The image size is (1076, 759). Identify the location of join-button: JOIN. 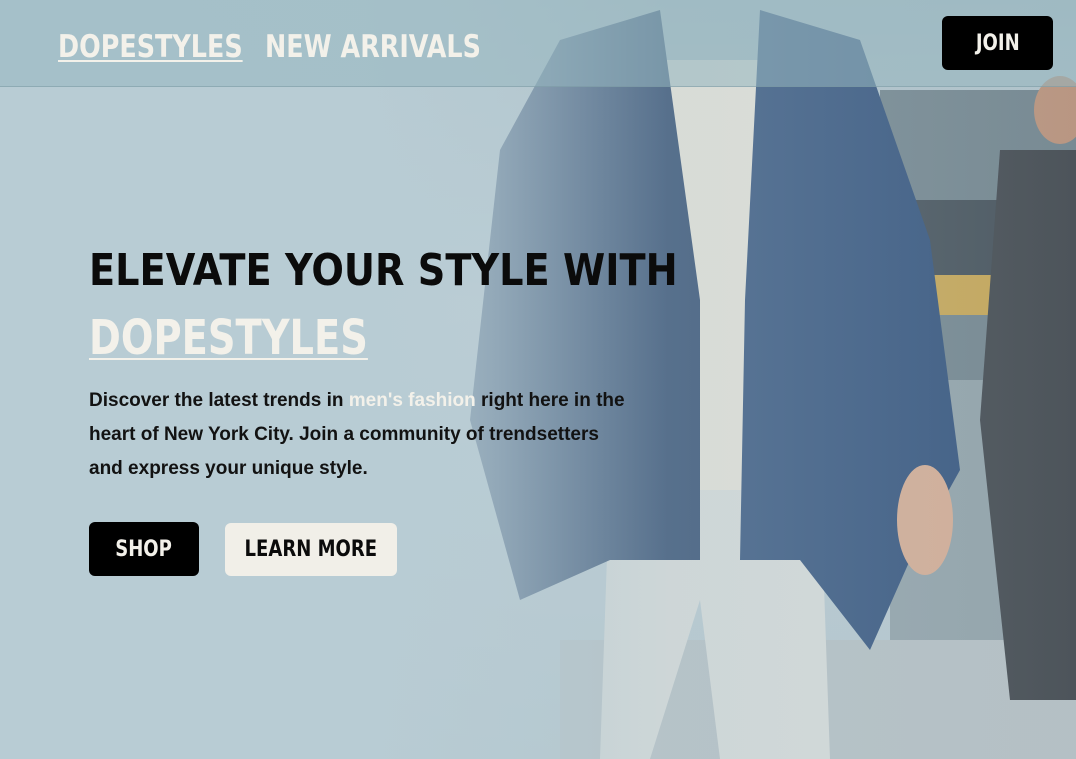
(997, 43).